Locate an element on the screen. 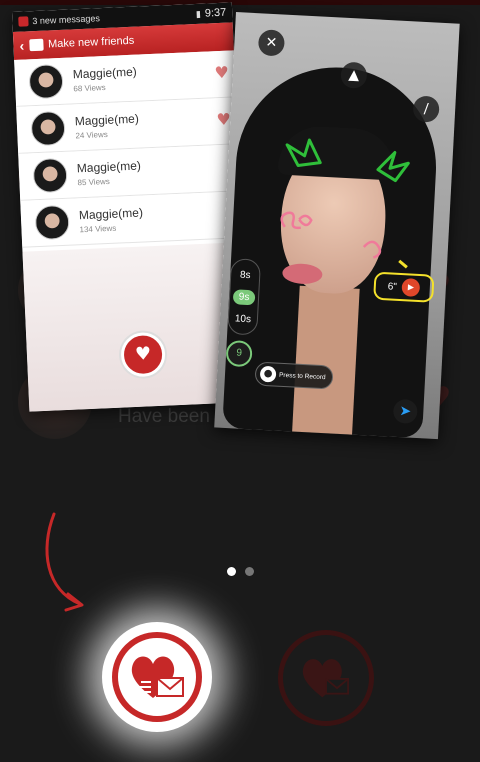  heart-mail-main-button is located at coordinates (157, 677).